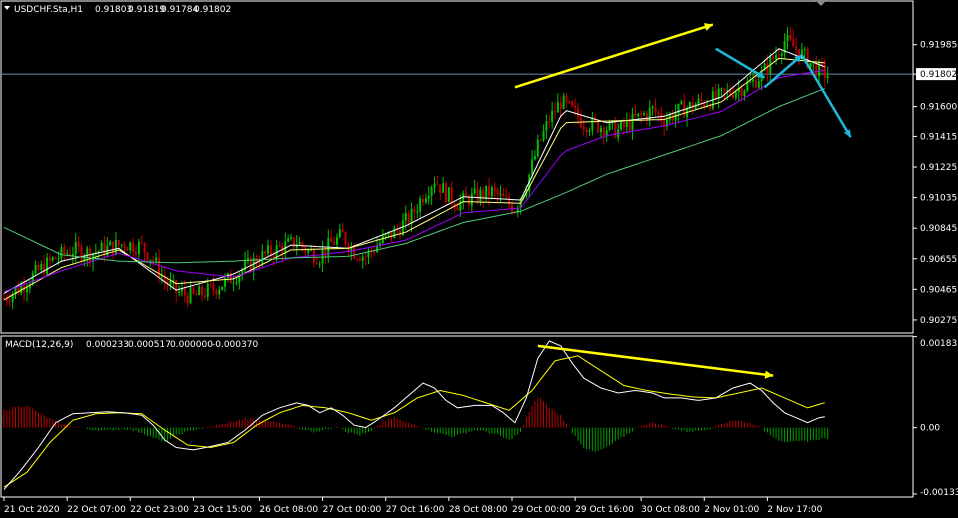  I want to click on symbol-label: USDCHF.Sta,H1, so click(48, 10).